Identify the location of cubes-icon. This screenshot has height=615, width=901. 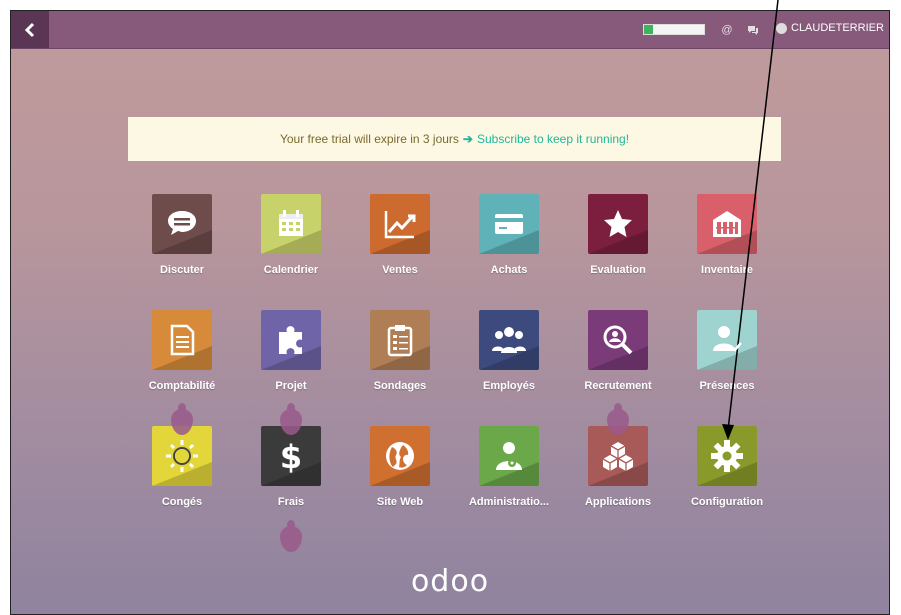
(618, 456).